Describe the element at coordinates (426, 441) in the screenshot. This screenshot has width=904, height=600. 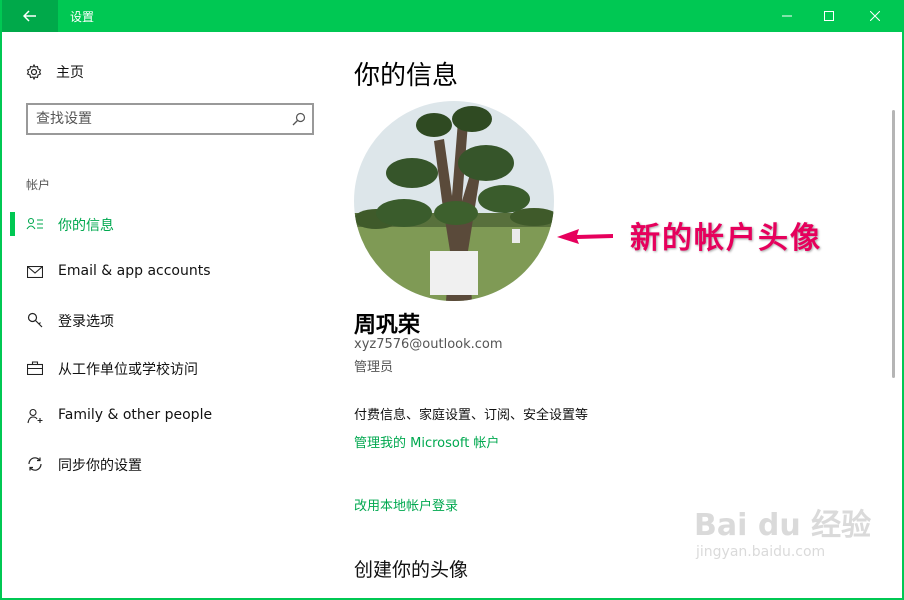
I see `manage-microsoft-account-link: 管理我的 Microsoft 帐户` at that location.